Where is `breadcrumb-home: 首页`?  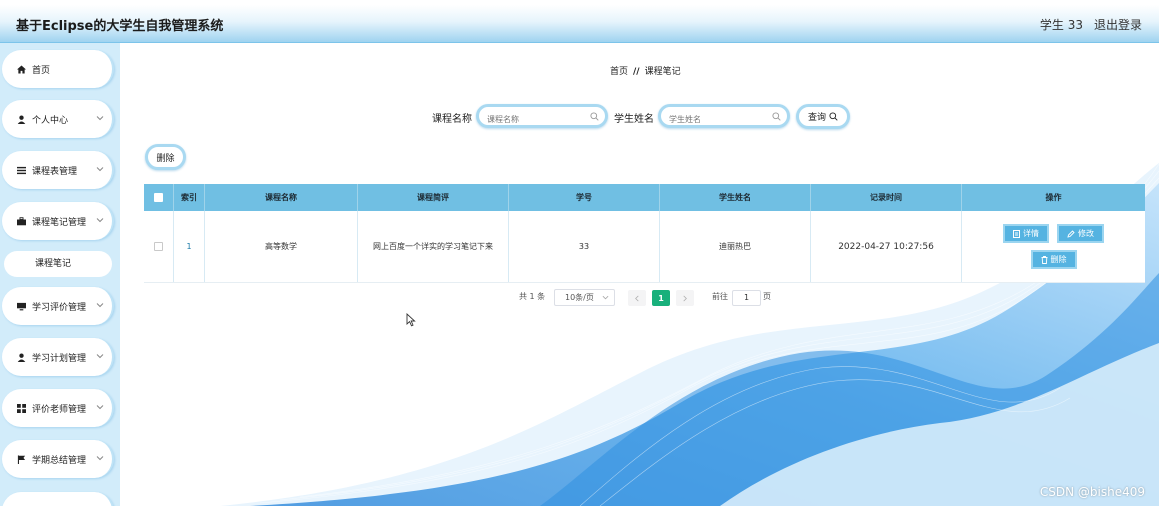
breadcrumb-home: 首页 is located at coordinates (619, 72).